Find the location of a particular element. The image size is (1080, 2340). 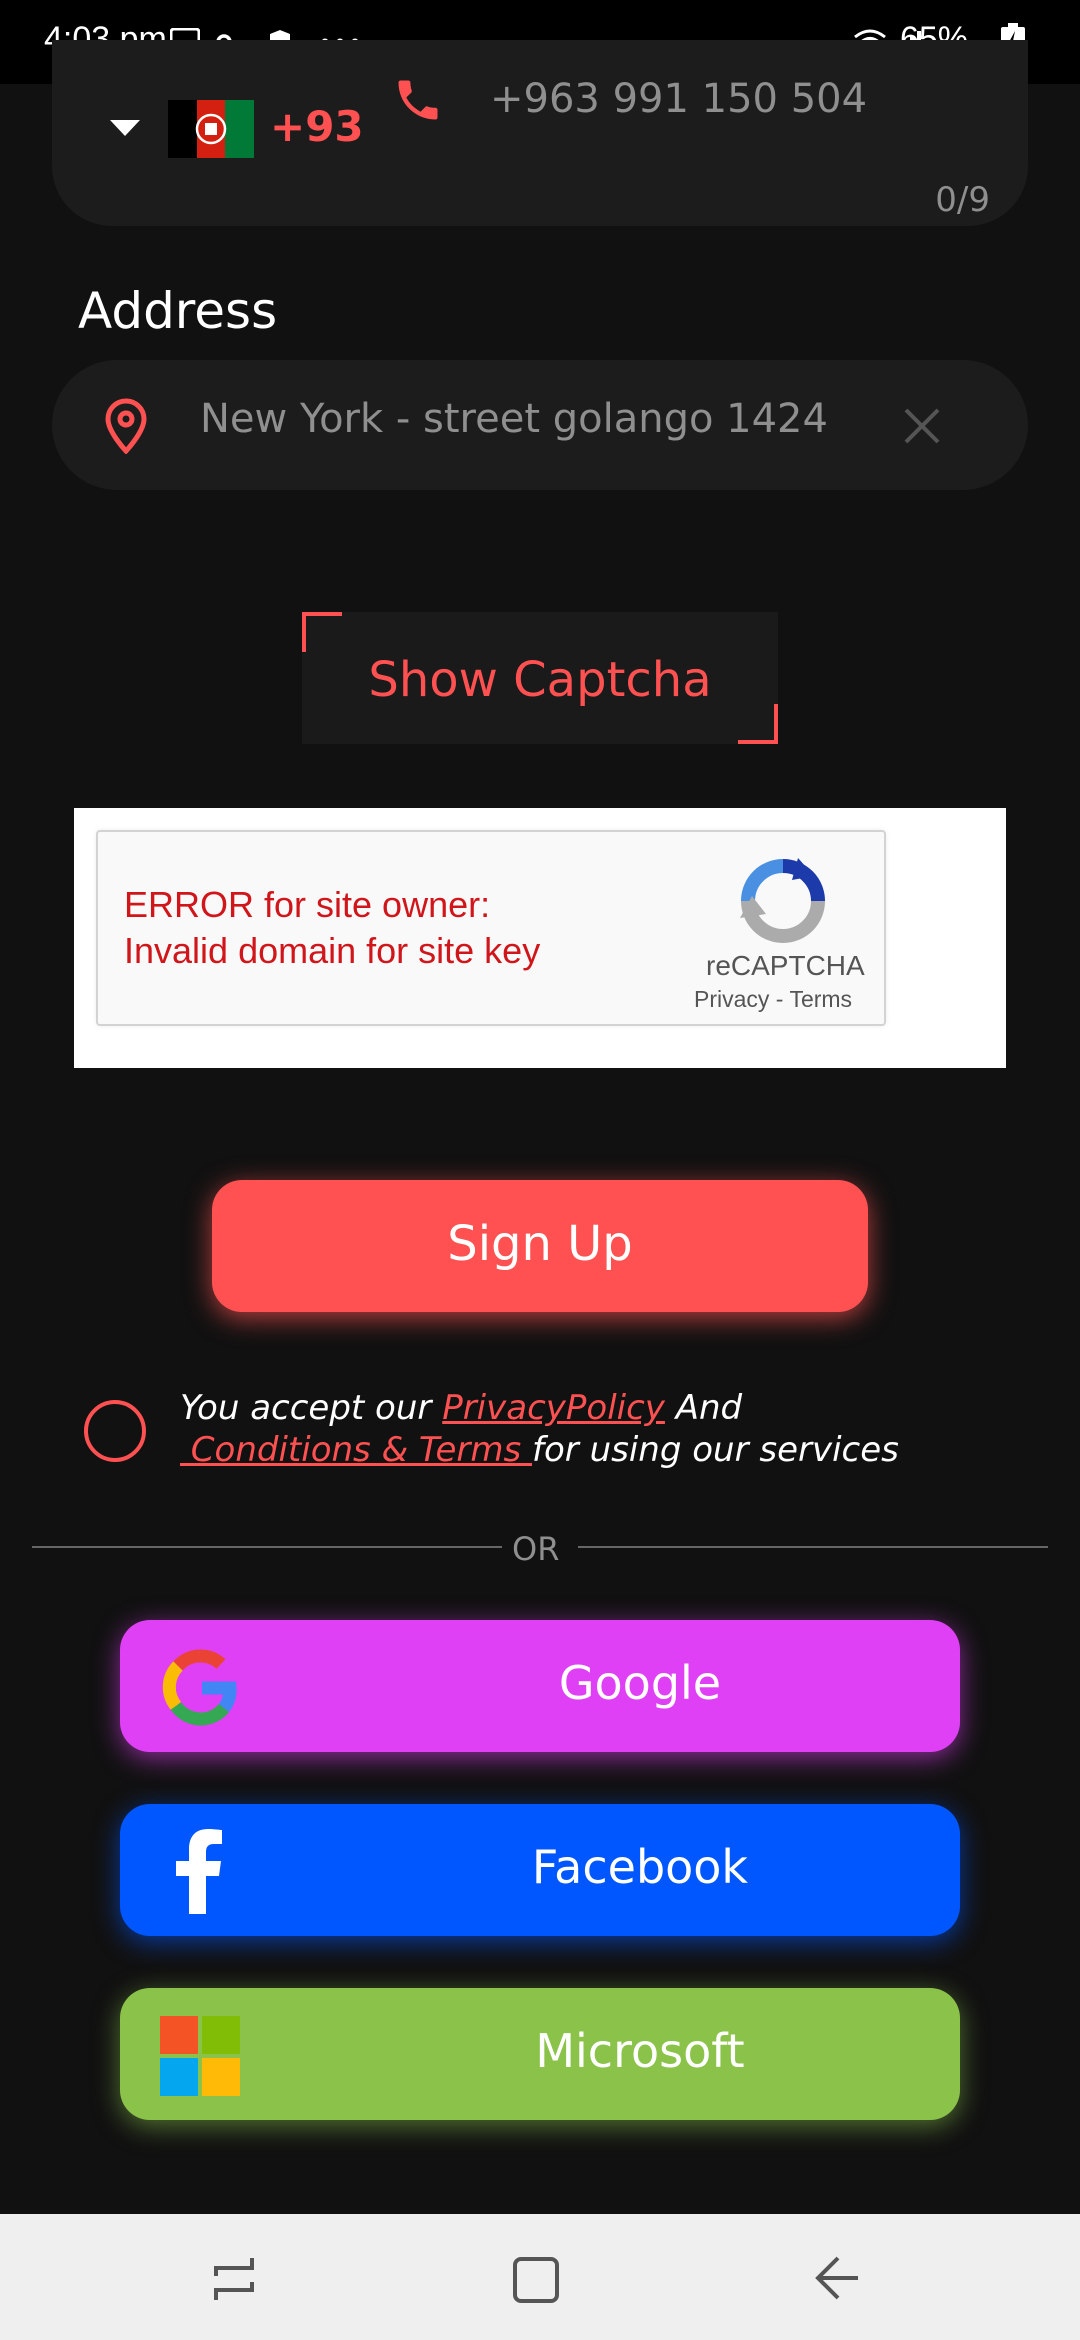

recaptcha-logo-icon is located at coordinates (783, 901).